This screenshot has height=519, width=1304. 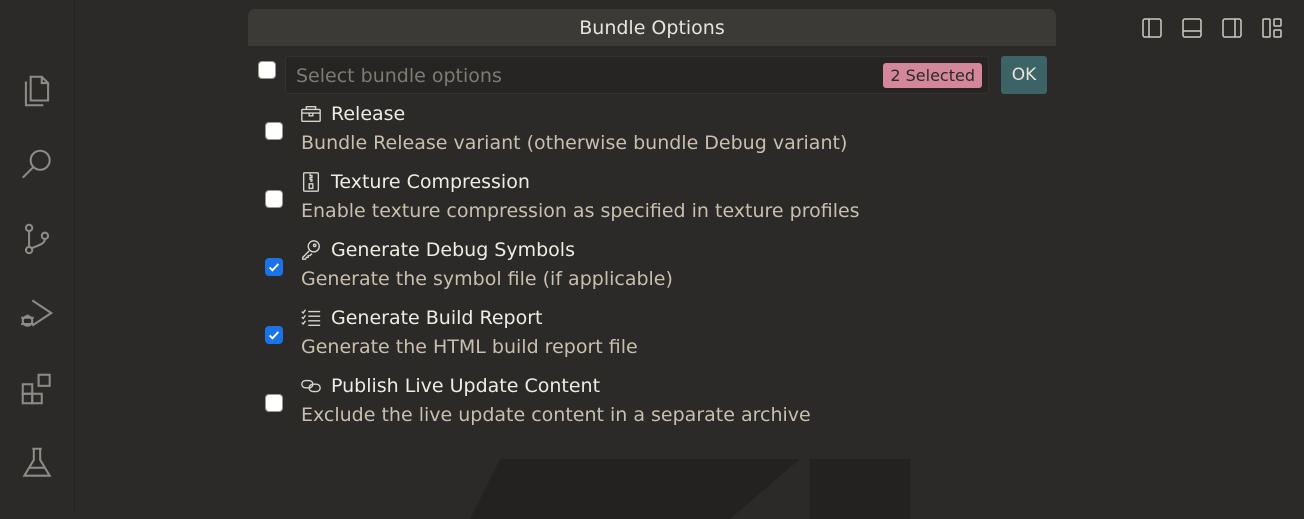 What do you see at coordinates (267, 70) in the screenshot?
I see `select-all-checkbox` at bounding box center [267, 70].